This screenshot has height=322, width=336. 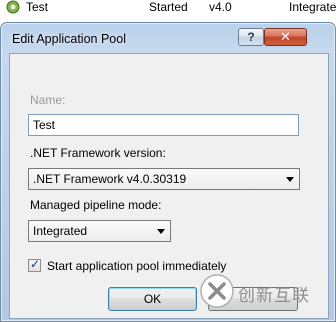 What do you see at coordinates (312, 7) in the screenshot?
I see `app-pool-pipeline: Integrated` at bounding box center [312, 7].